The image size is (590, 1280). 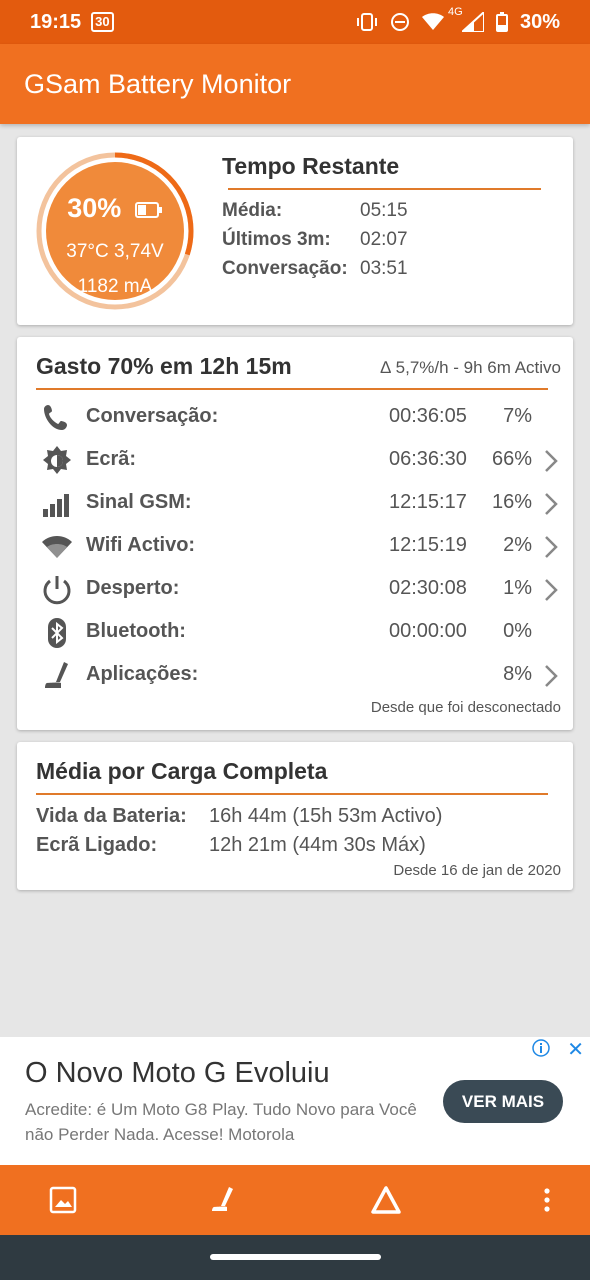 What do you see at coordinates (317, 845) in the screenshot?
I see `screen-on-value: 12h 21m (44m 30s Máx)` at bounding box center [317, 845].